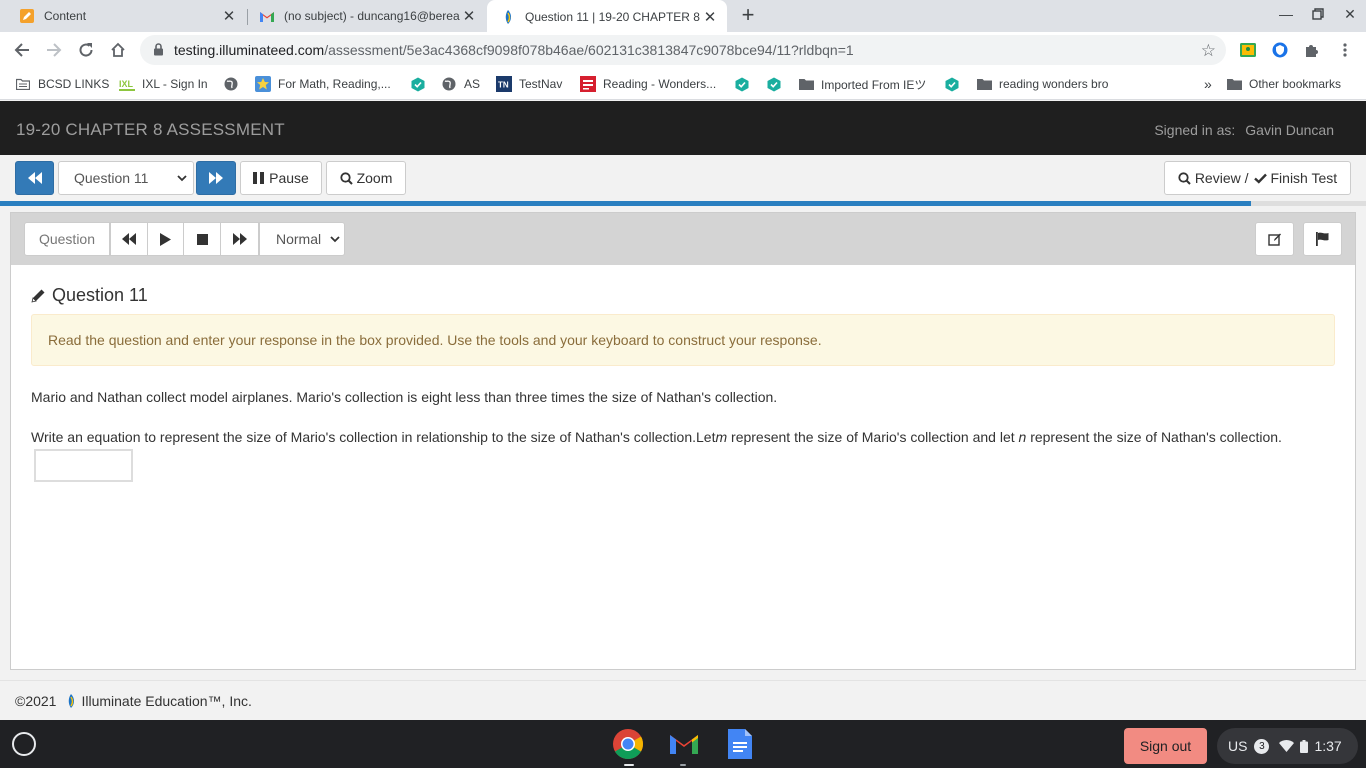 The height and width of the screenshot is (768, 1366). I want to click on bookmark-globe, so click(234, 84).